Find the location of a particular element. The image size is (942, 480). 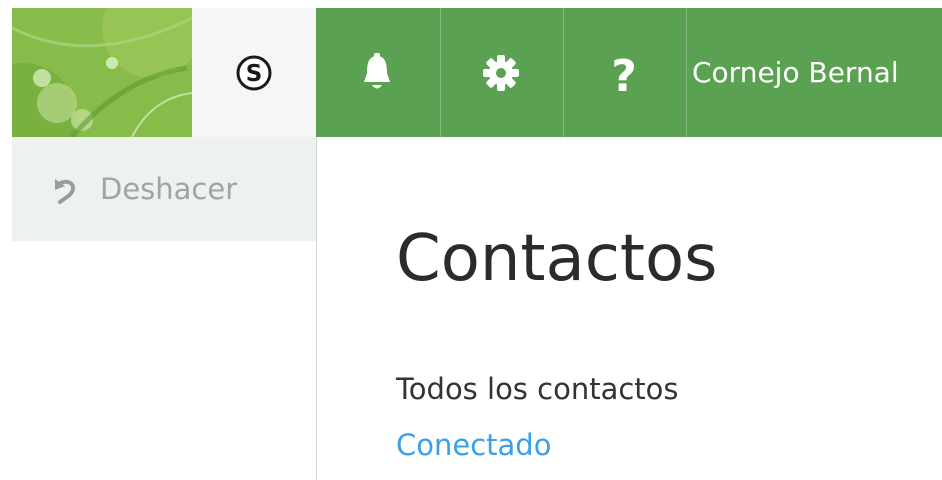

skype-icon: S is located at coordinates (254, 72).